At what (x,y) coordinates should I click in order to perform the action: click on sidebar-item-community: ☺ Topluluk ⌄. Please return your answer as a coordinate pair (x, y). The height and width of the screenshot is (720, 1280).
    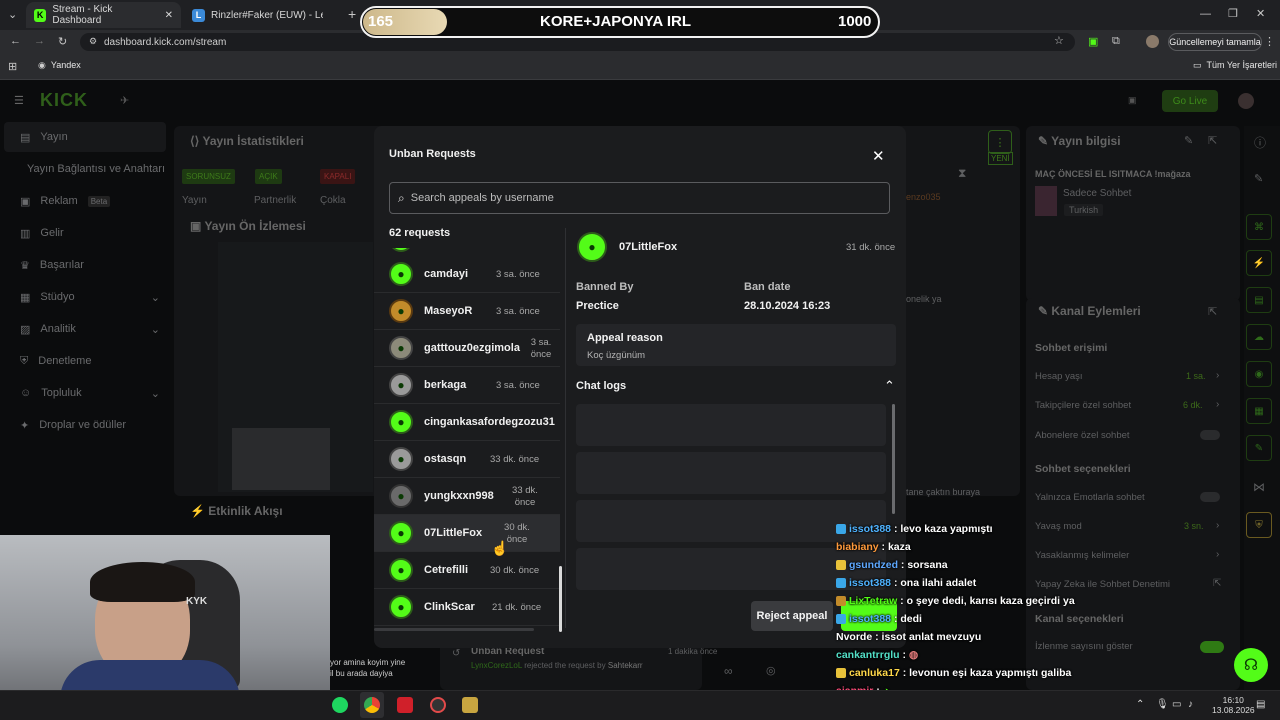
    Looking at the image, I should click on (90, 393).